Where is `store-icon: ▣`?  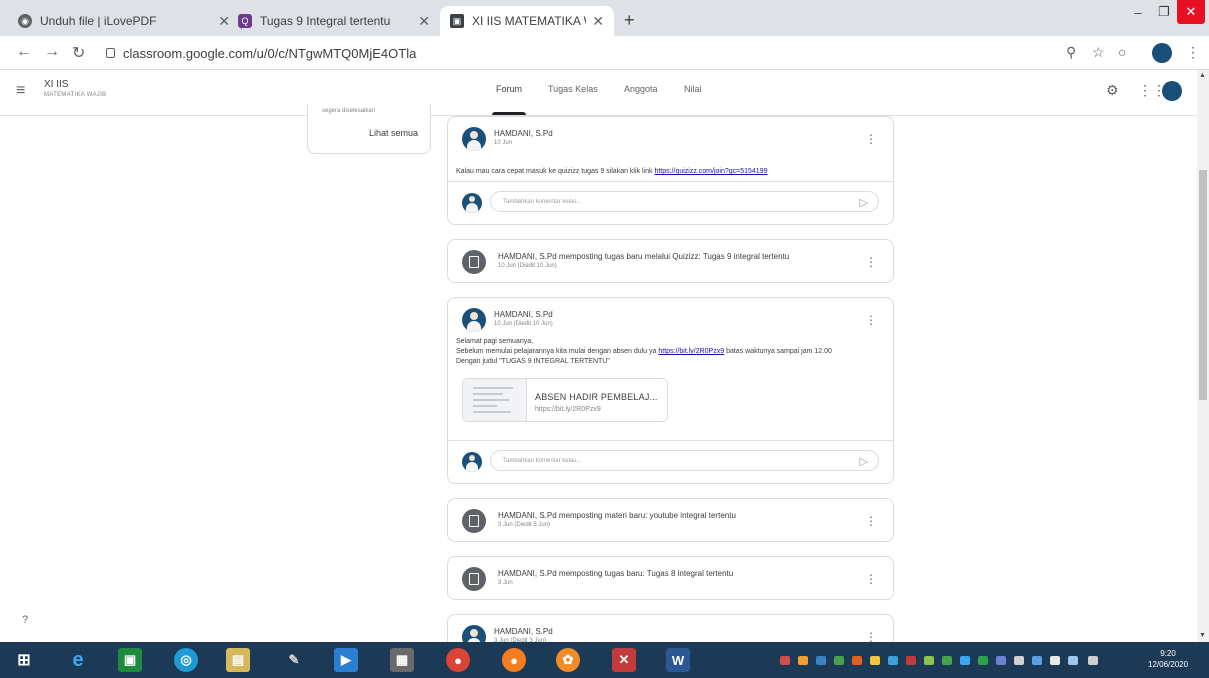 store-icon: ▣ is located at coordinates (130, 660).